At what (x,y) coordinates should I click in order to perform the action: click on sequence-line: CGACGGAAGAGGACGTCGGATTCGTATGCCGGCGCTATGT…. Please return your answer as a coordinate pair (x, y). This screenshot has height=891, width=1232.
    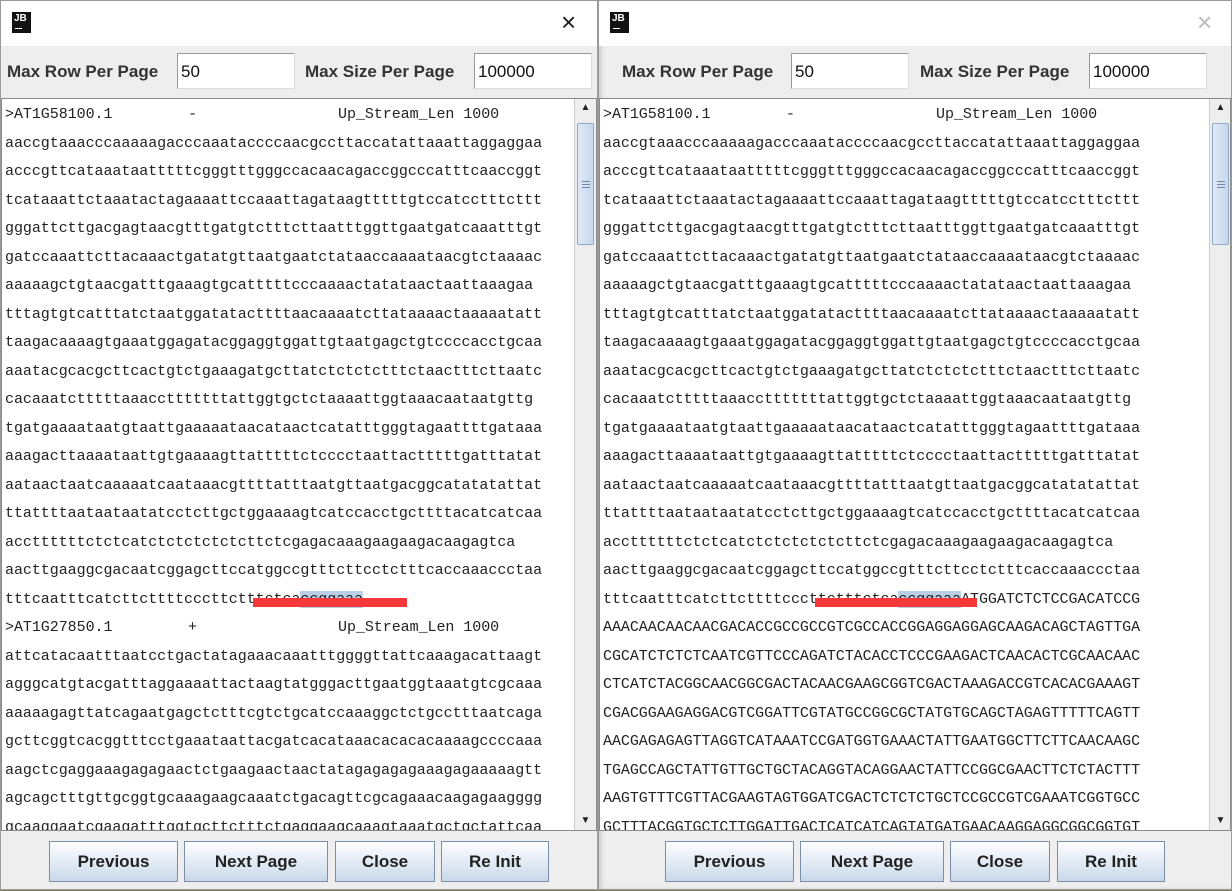
    Looking at the image, I should click on (872, 713).